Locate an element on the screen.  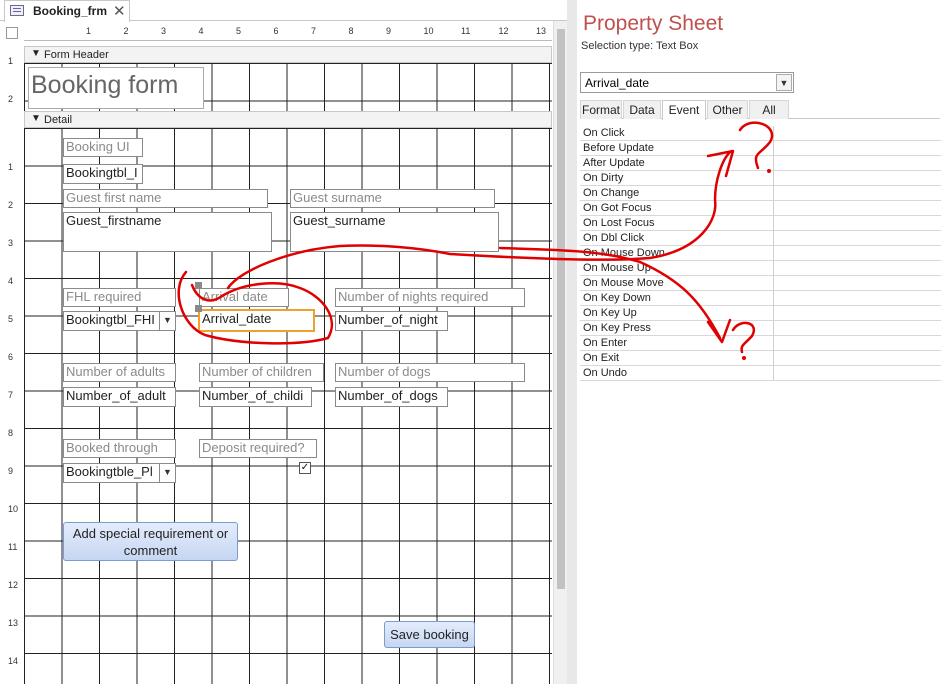
event-name: On Mouse Up is located at coordinates (617, 268).